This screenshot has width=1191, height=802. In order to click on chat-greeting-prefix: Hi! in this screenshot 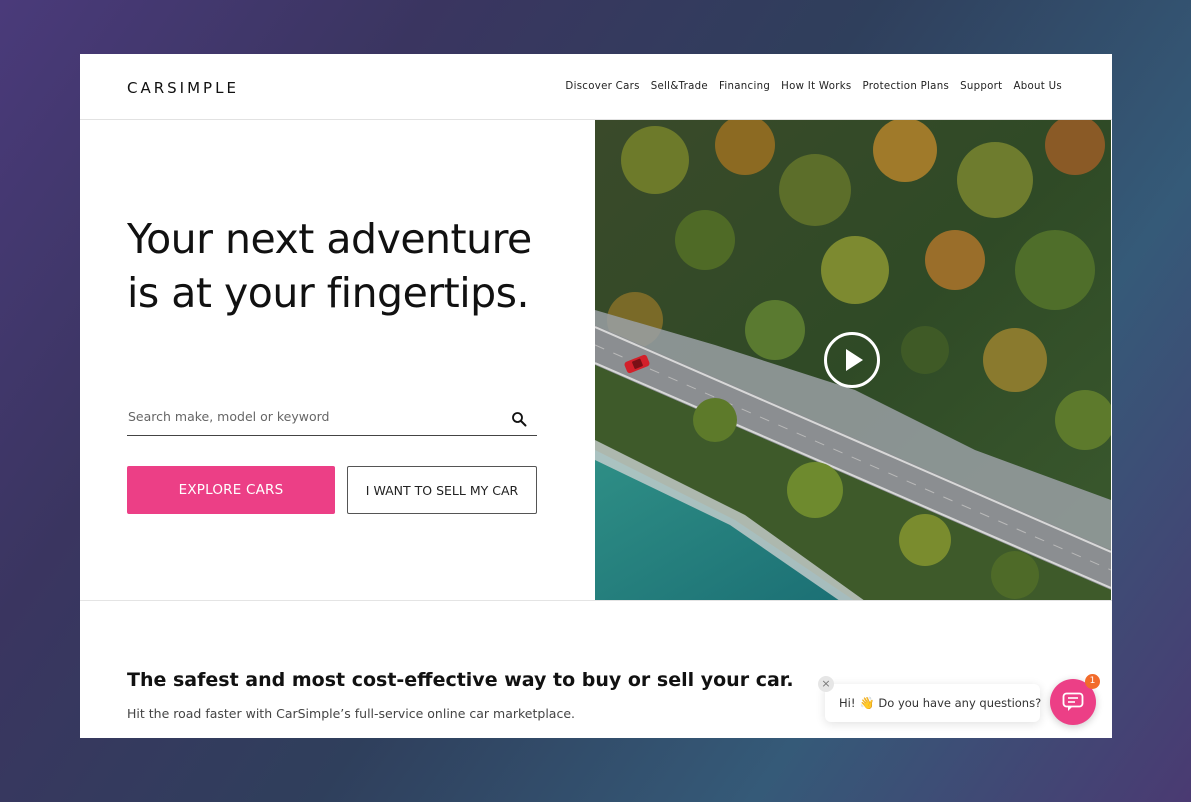, I will do `click(847, 703)`.